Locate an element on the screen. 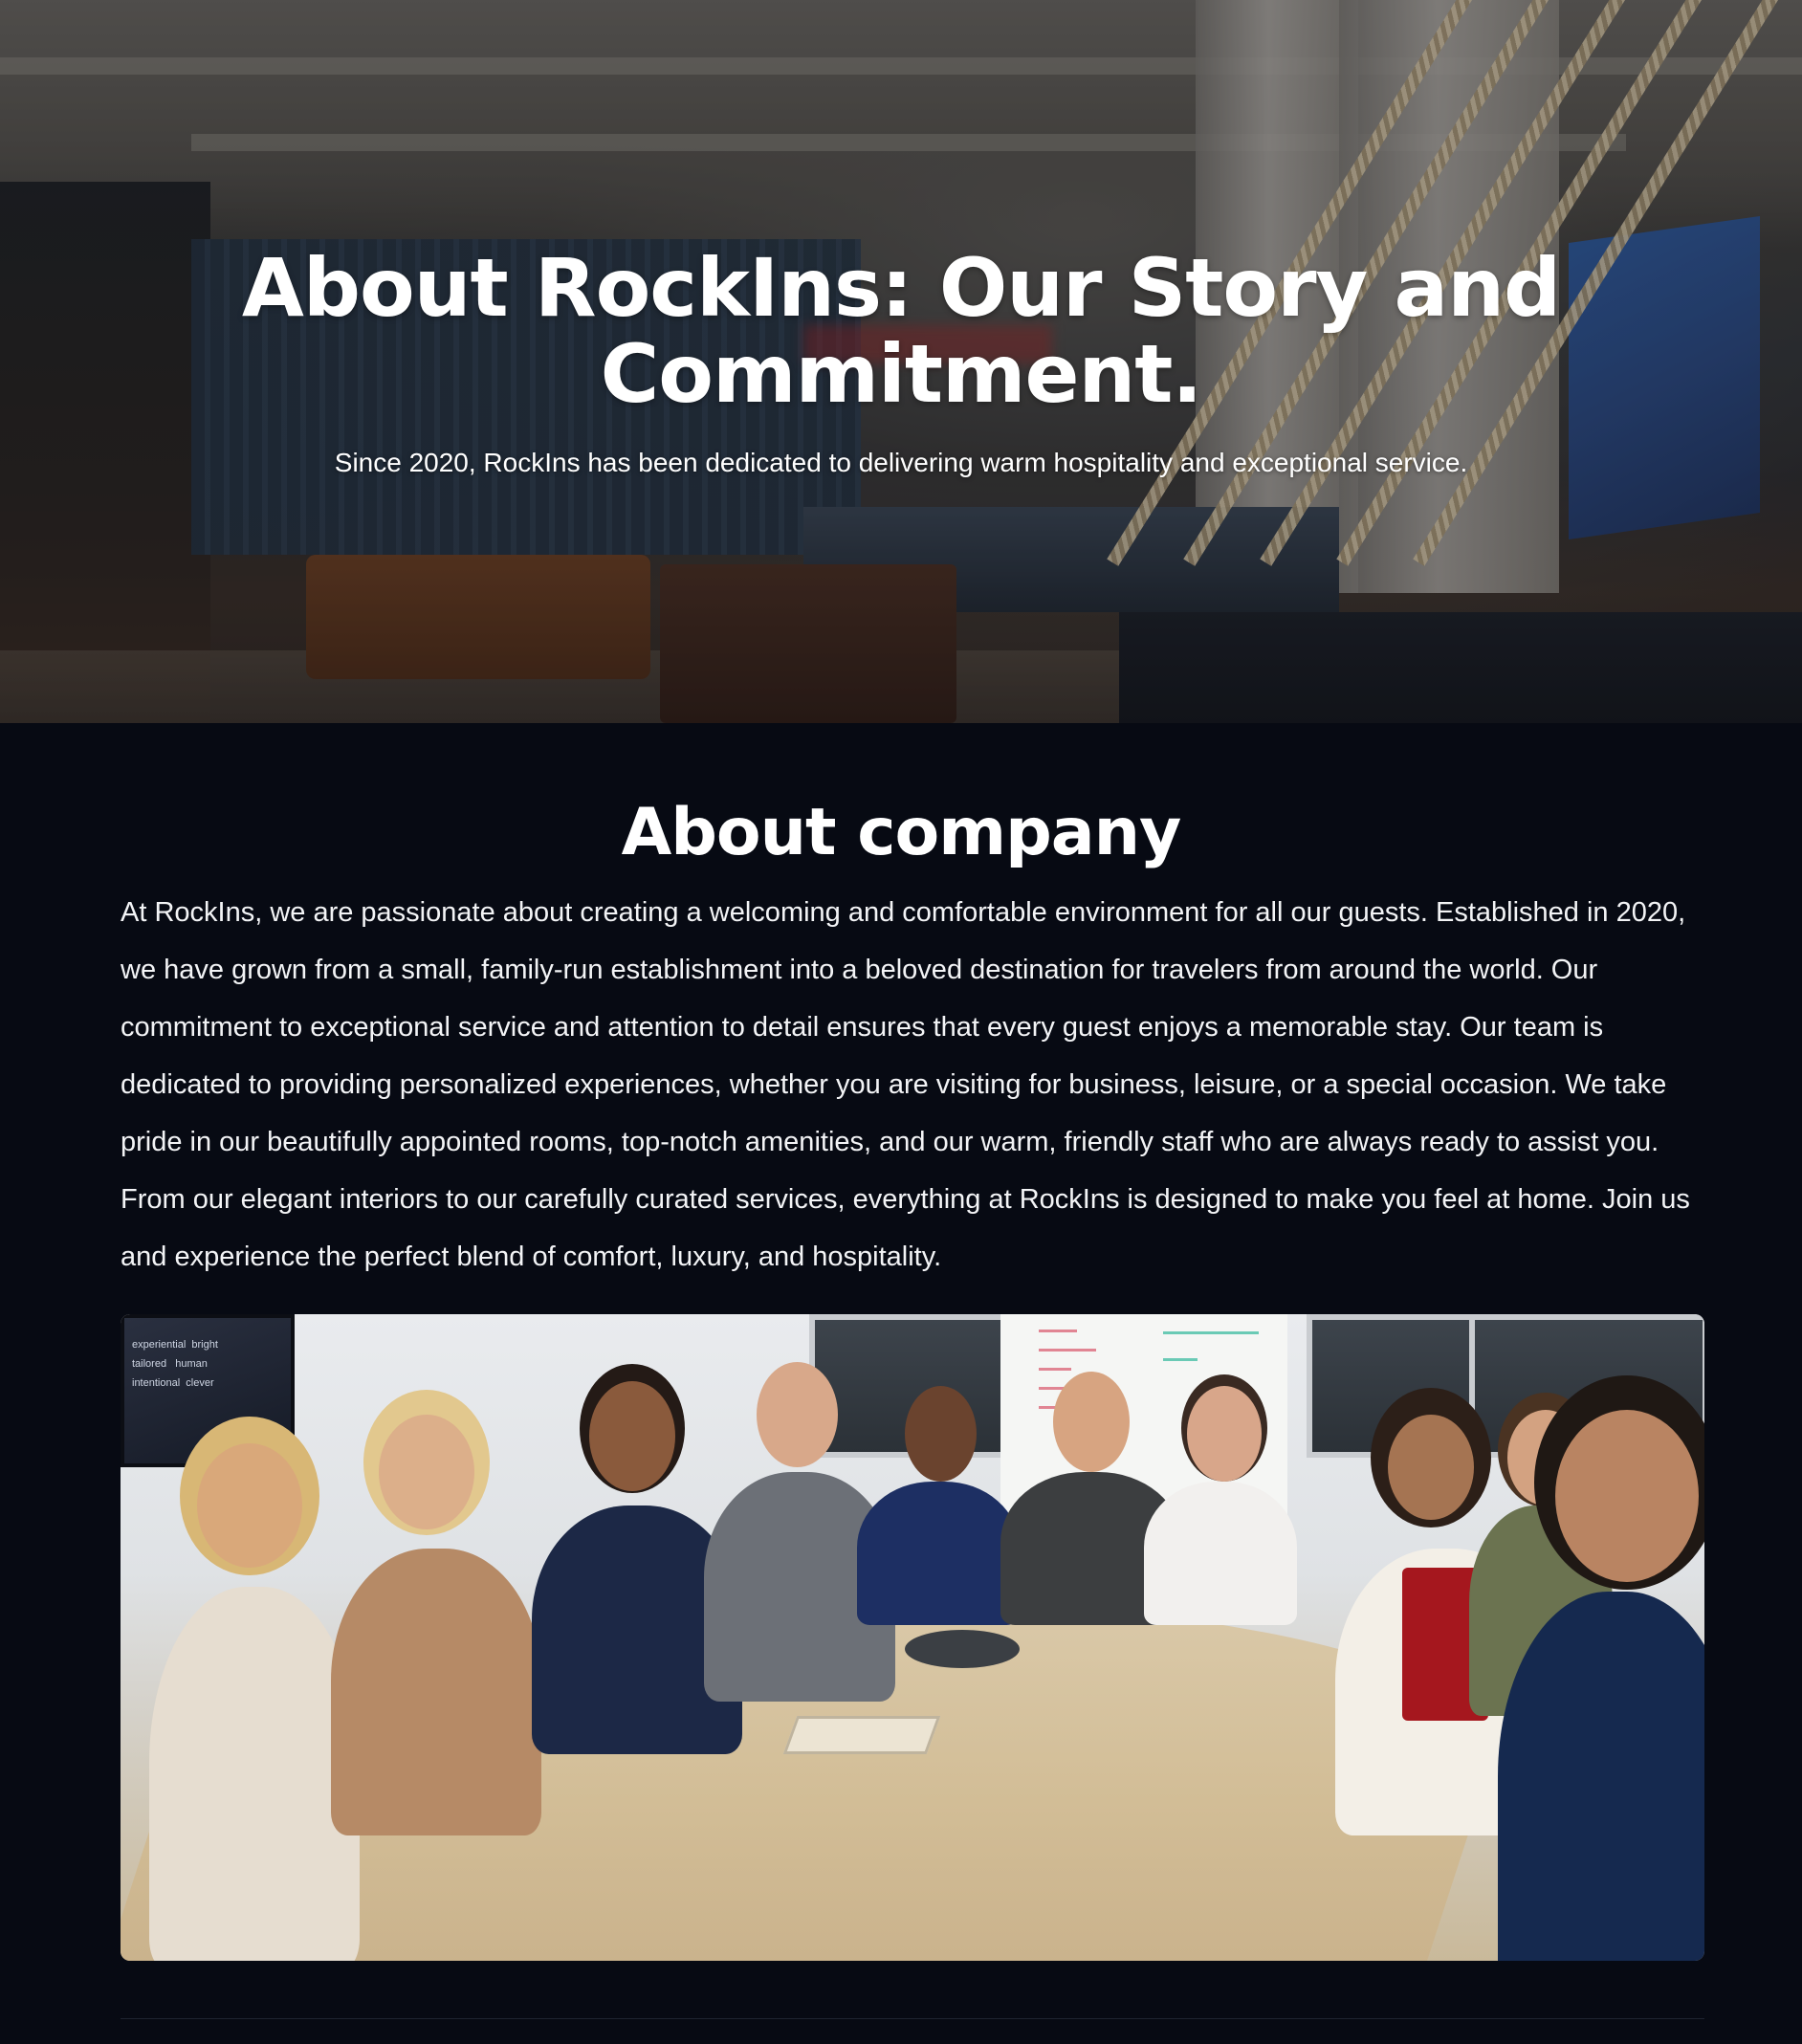 The image size is (1802, 2044). tv-word: bright is located at coordinates (204, 1345).